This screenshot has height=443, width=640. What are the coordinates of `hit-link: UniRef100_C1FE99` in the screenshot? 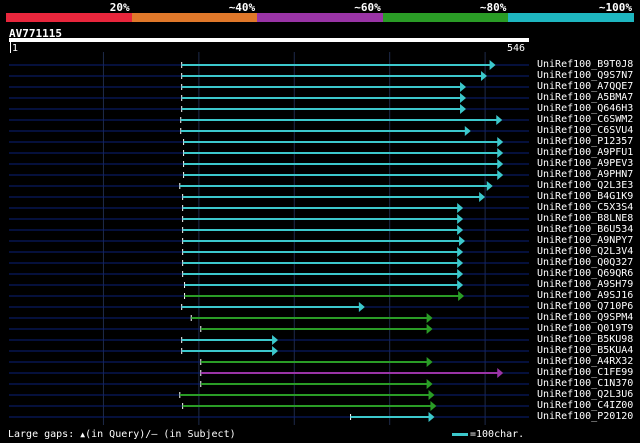 It's located at (585, 372).